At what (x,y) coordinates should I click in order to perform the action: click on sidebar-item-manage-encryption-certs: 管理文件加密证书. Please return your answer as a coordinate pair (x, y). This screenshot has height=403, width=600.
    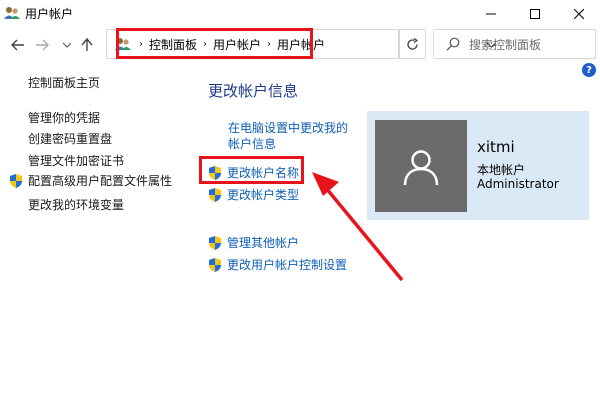
    Looking at the image, I should click on (76, 160).